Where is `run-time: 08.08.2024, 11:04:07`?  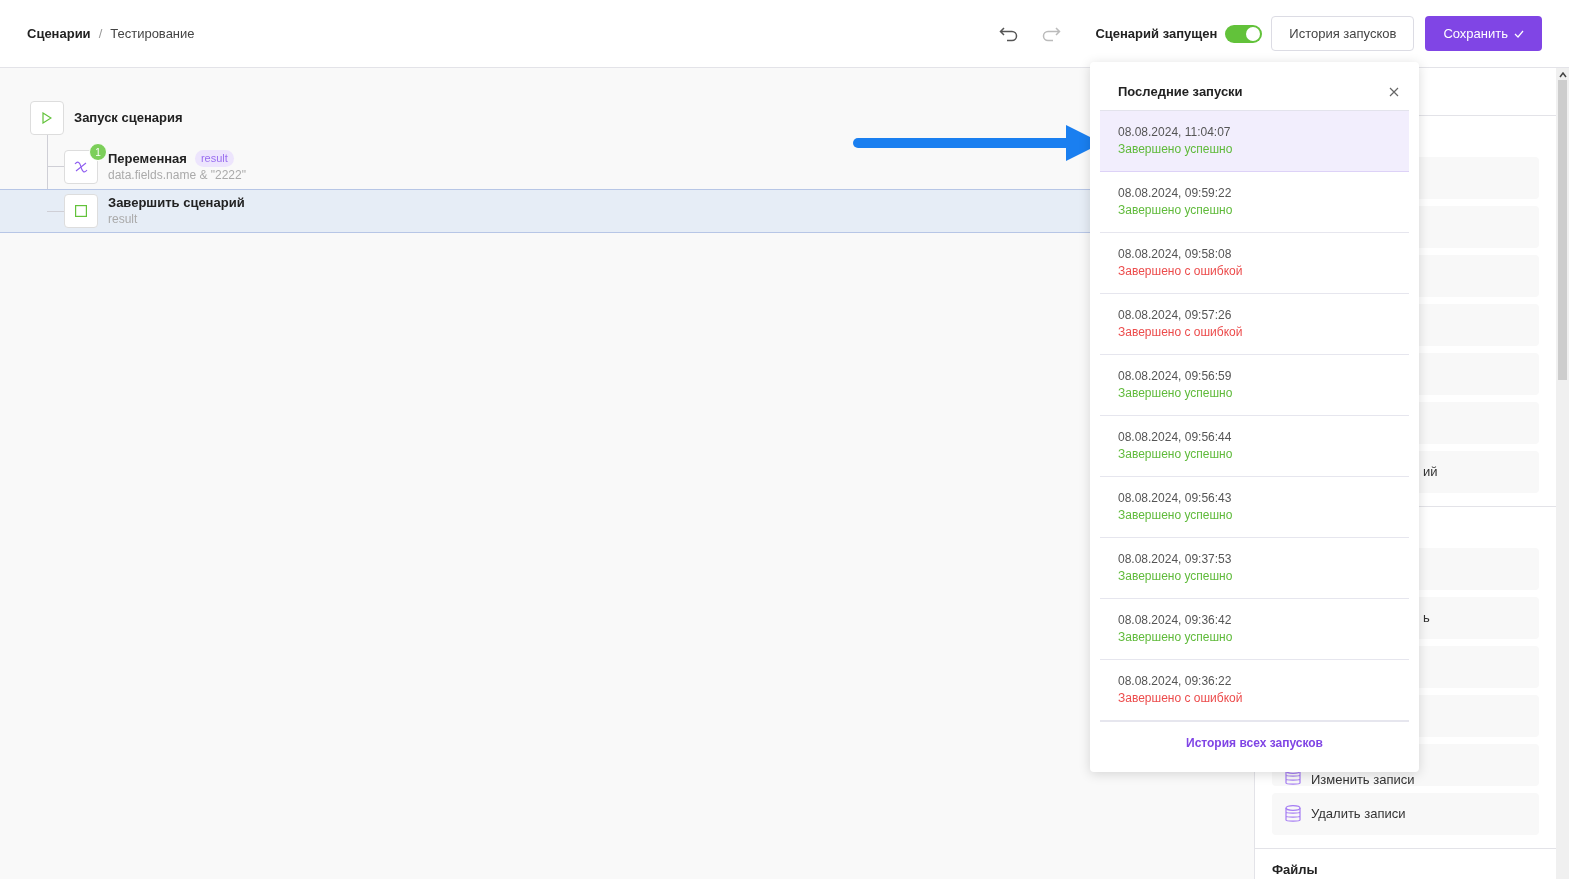 run-time: 08.08.2024, 11:04:07 is located at coordinates (1175, 132).